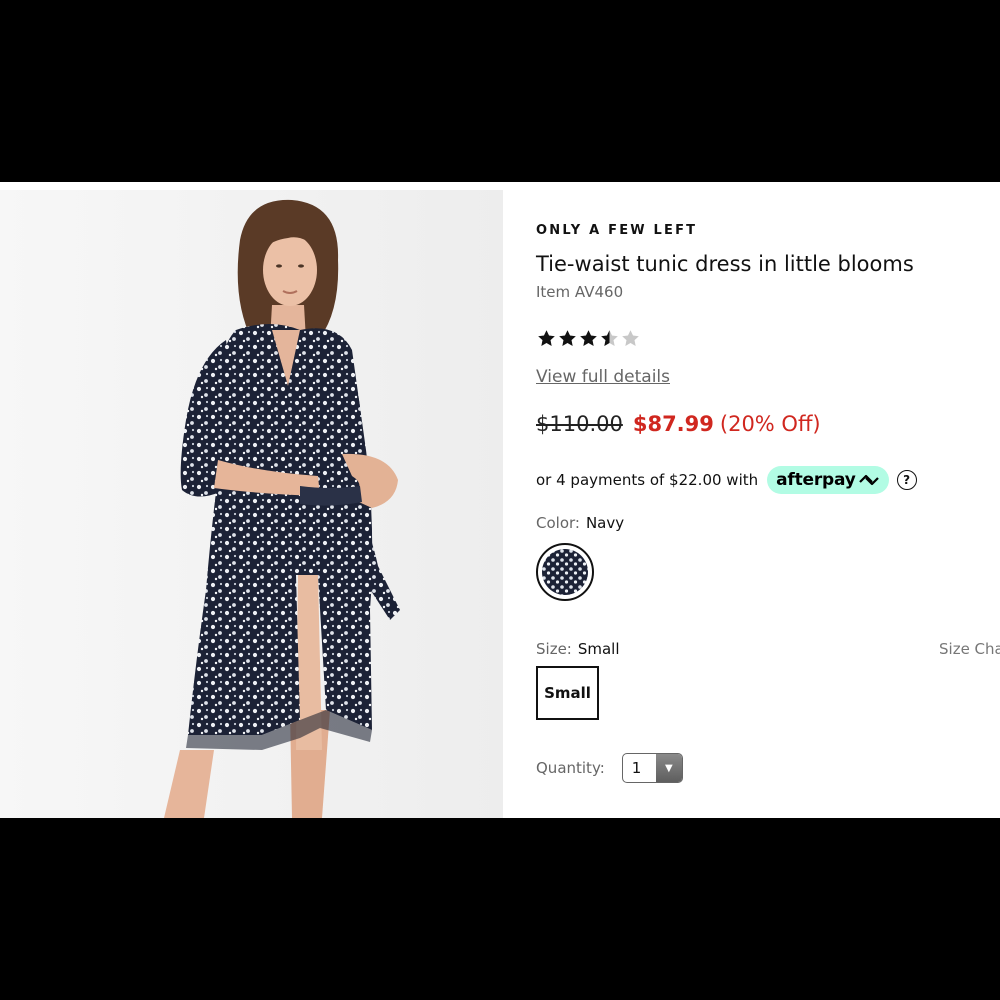  Describe the element at coordinates (580, 292) in the screenshot. I see `item-number: Item AV460` at that location.